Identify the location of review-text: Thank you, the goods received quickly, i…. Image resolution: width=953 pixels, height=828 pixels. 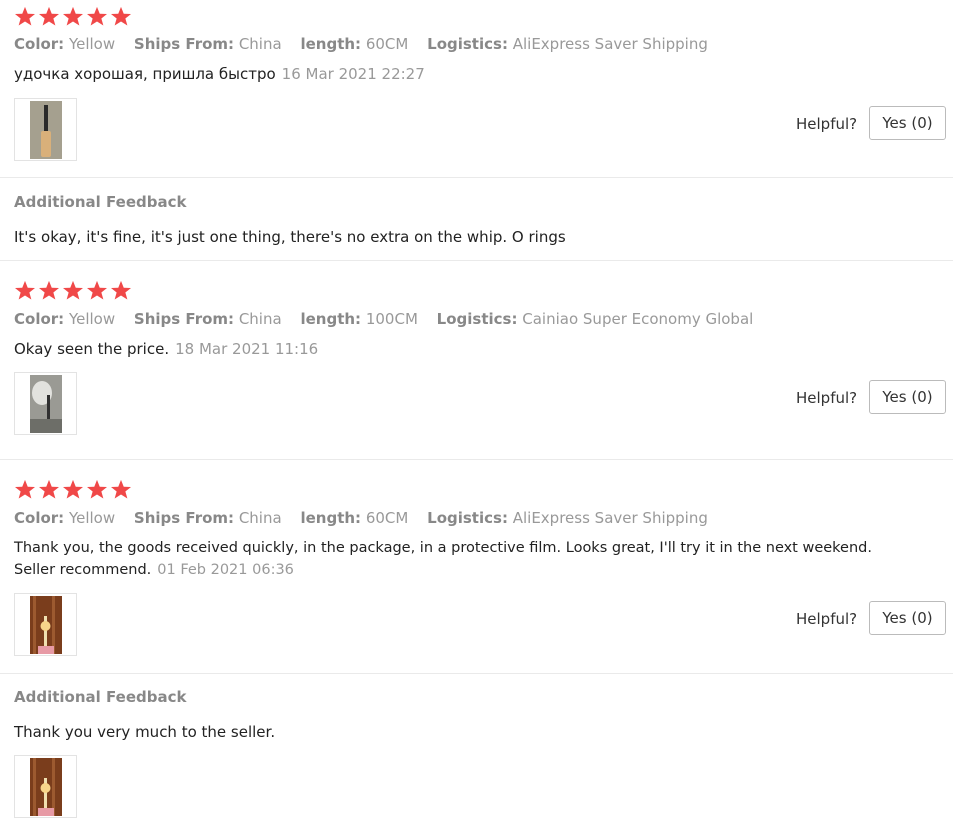
(474, 559).